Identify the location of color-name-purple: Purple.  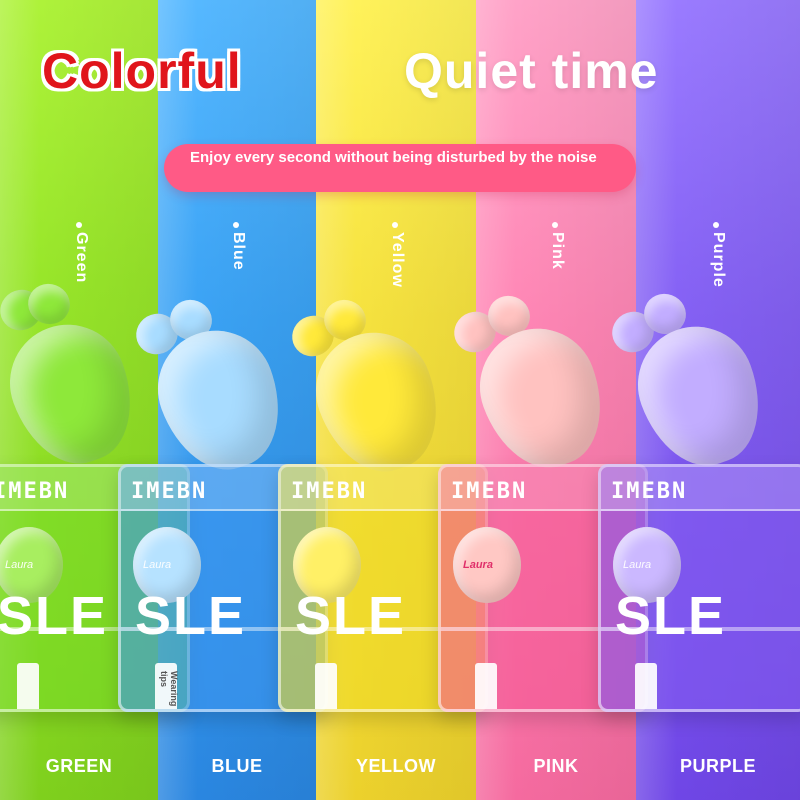
(718, 260).